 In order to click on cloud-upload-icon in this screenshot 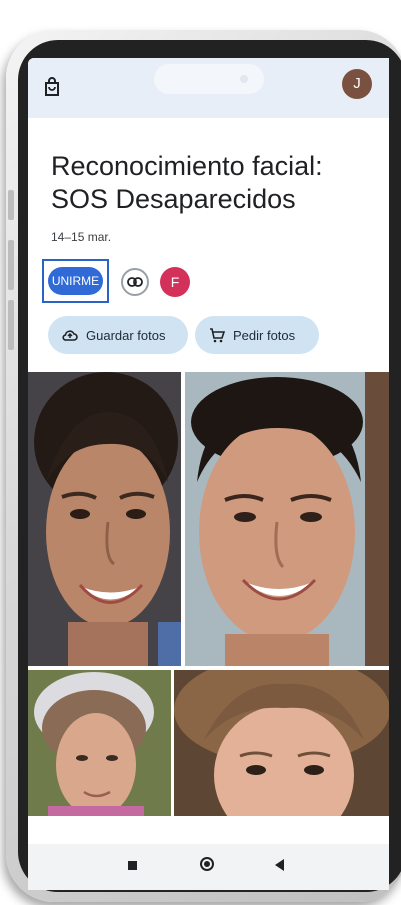, I will do `click(70, 335)`.